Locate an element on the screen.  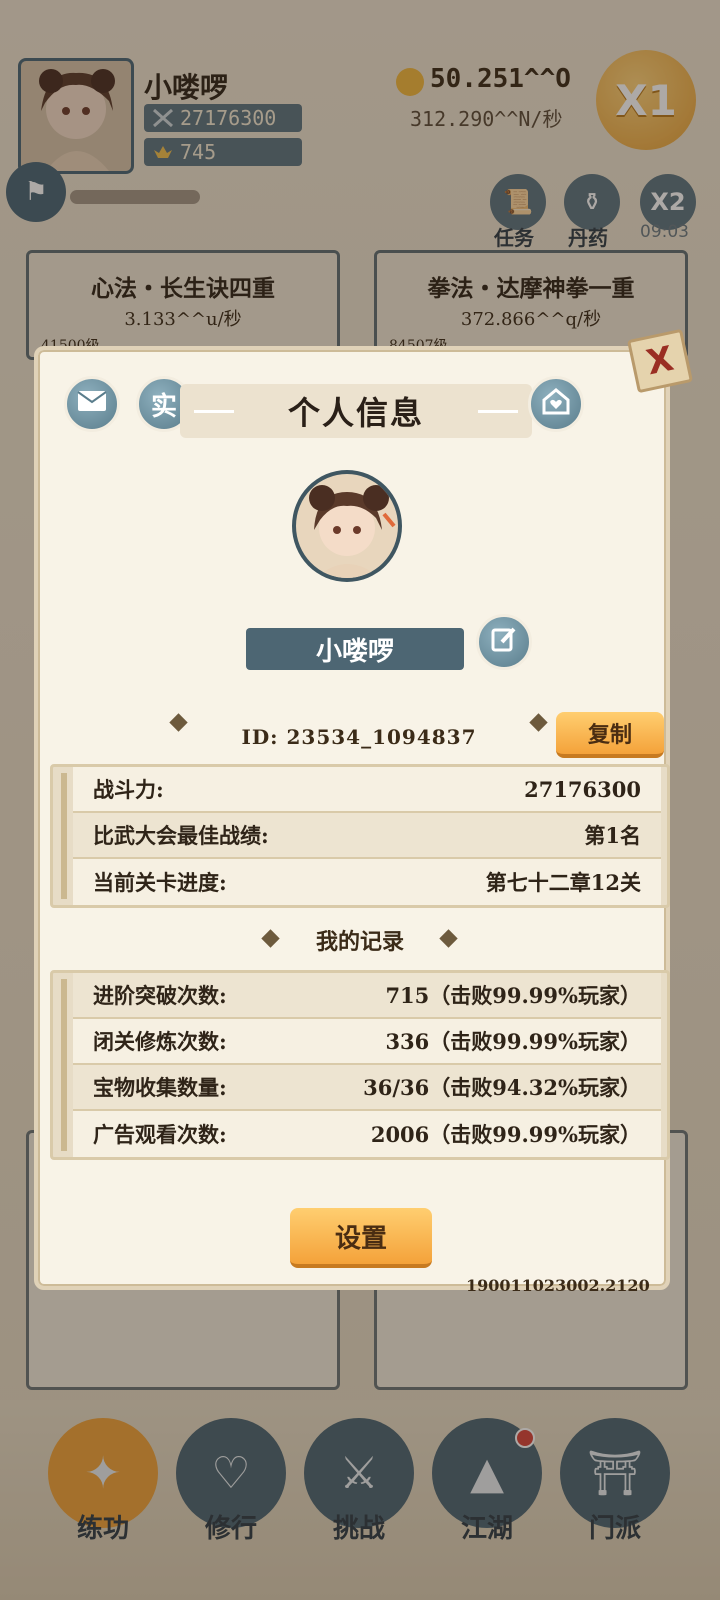
stat-value: 第1名 is located at coordinates (612, 835).